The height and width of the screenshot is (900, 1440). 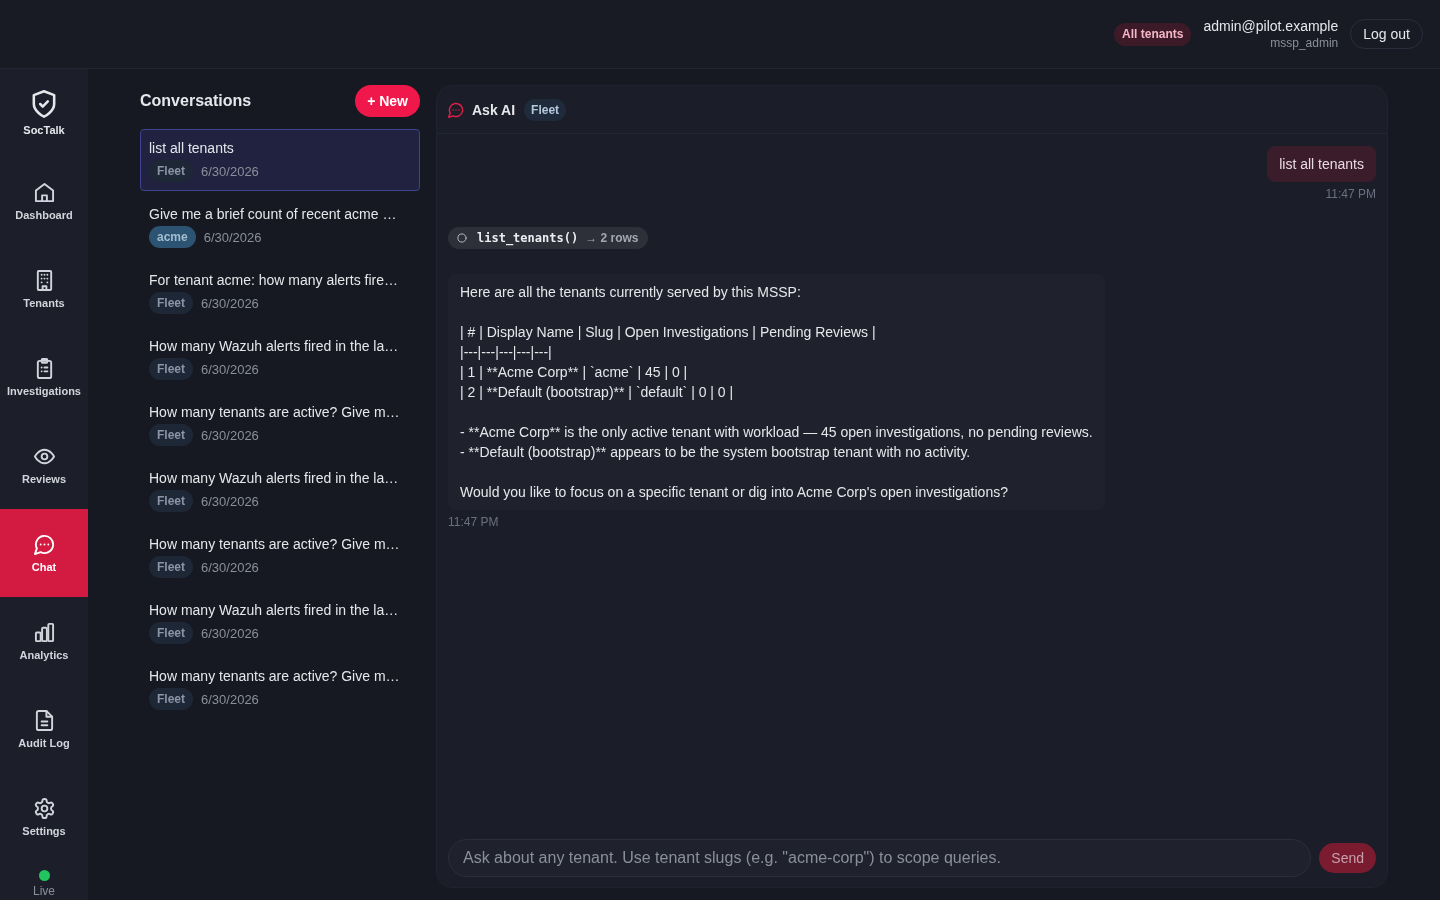 What do you see at coordinates (1321, 164) in the screenshot?
I see `user-message: list all tenants` at bounding box center [1321, 164].